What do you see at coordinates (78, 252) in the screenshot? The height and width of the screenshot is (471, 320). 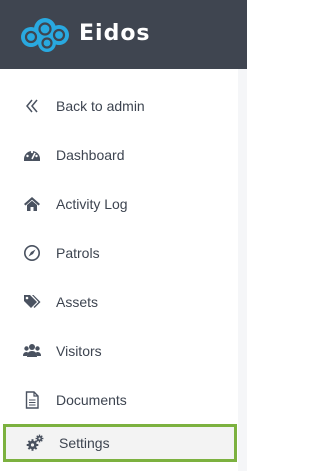 I see `sidebar-item-label: Patrols` at bounding box center [78, 252].